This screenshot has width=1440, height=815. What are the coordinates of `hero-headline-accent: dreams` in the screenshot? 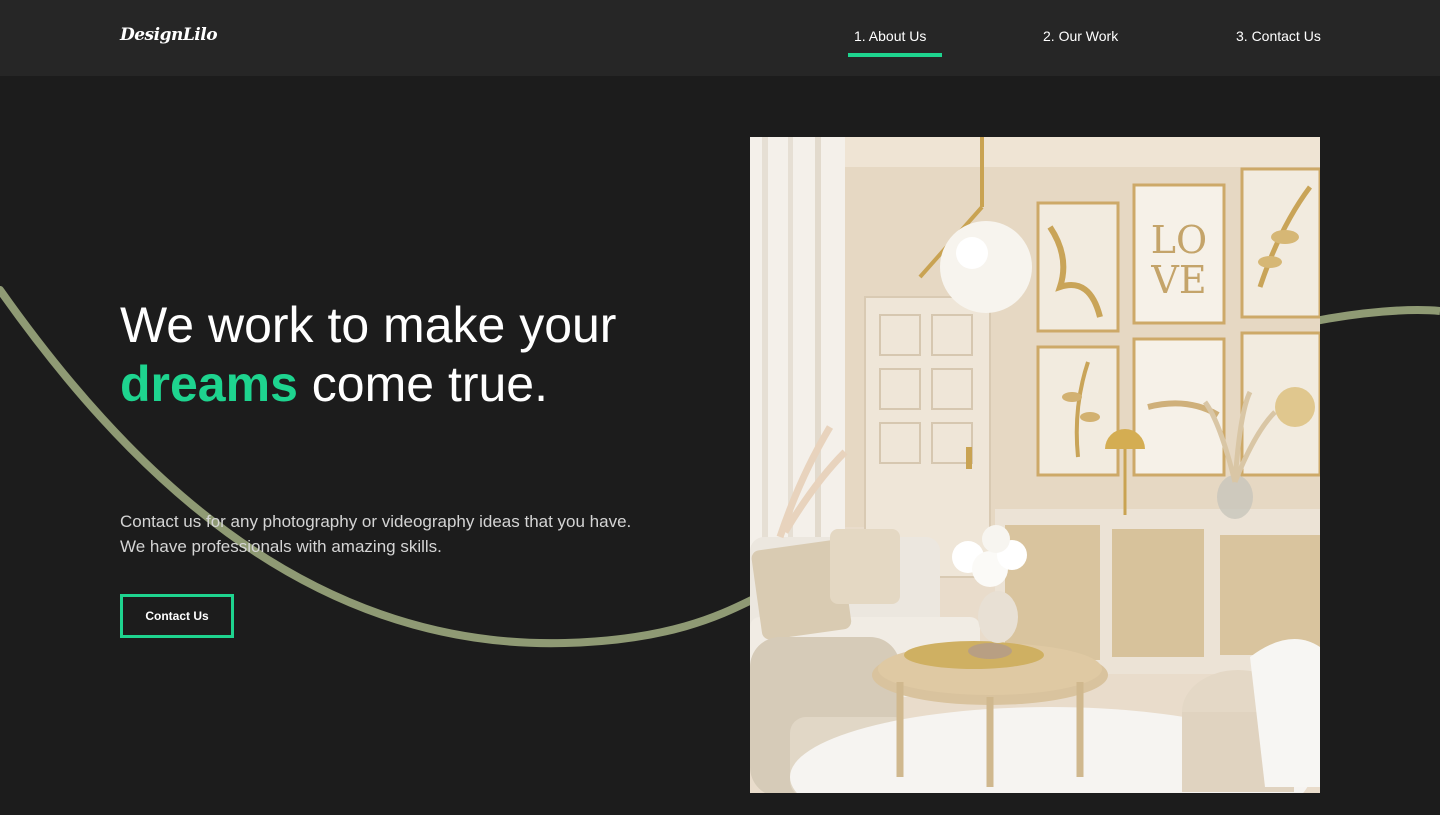 It's located at (209, 384).